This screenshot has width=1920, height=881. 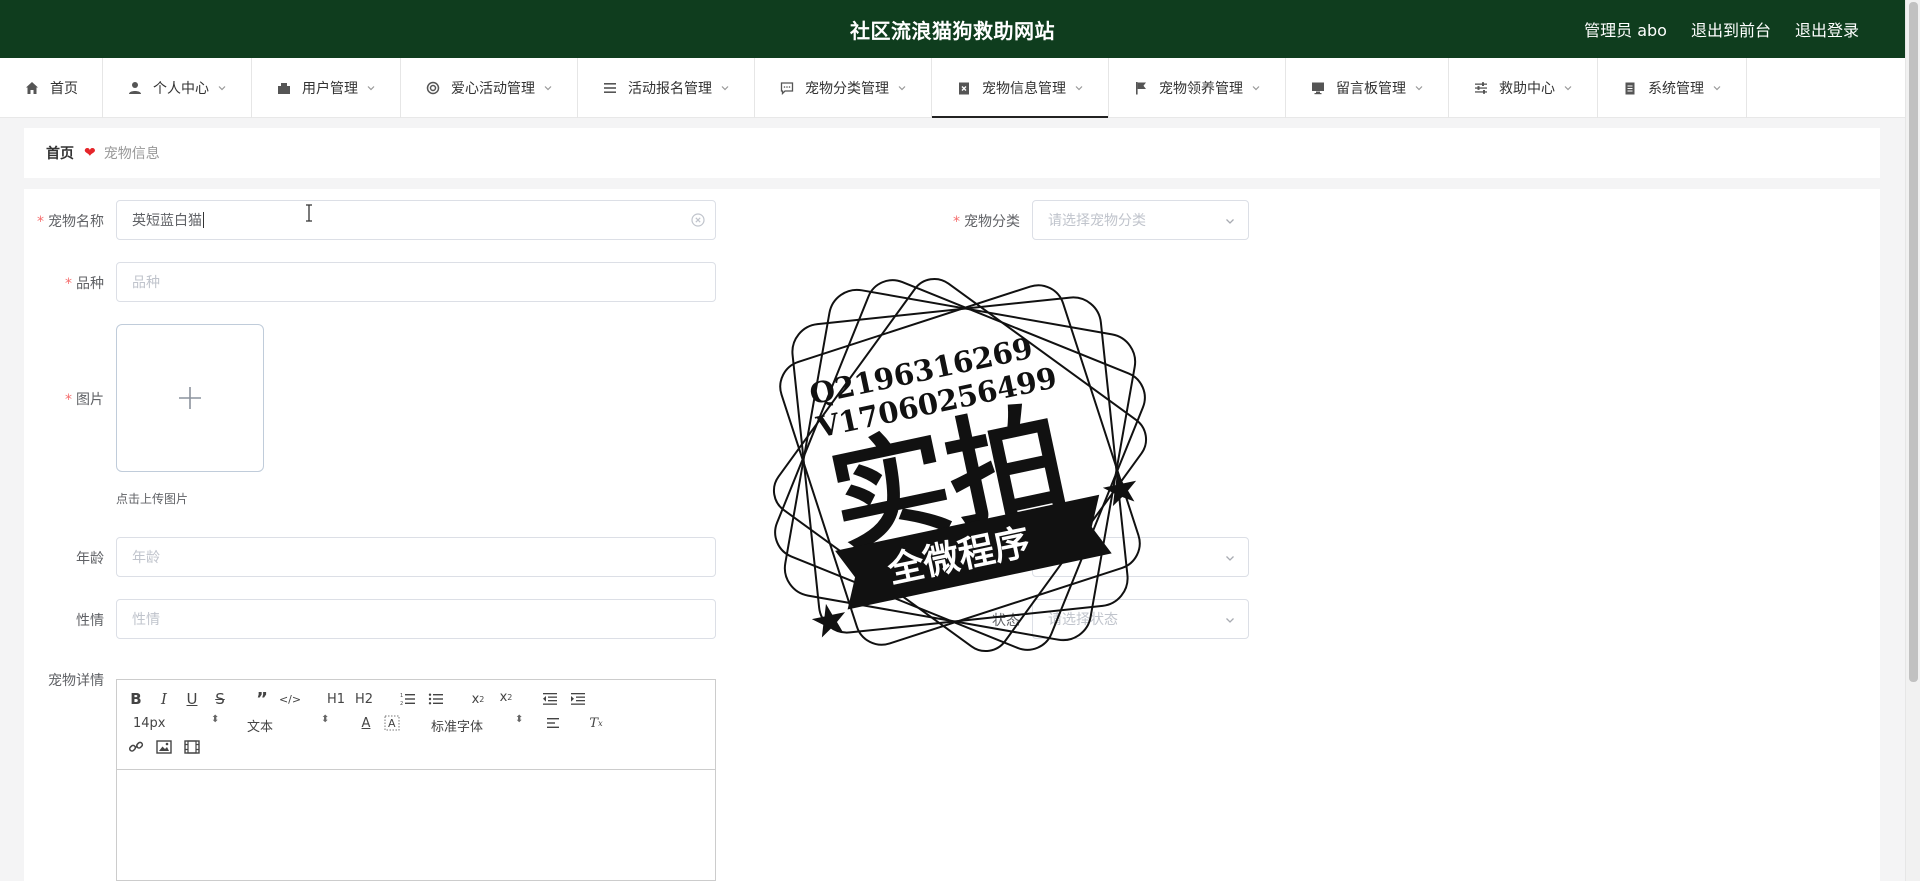 I want to click on nav-label: 爱心活动管理, so click(x=493, y=89).